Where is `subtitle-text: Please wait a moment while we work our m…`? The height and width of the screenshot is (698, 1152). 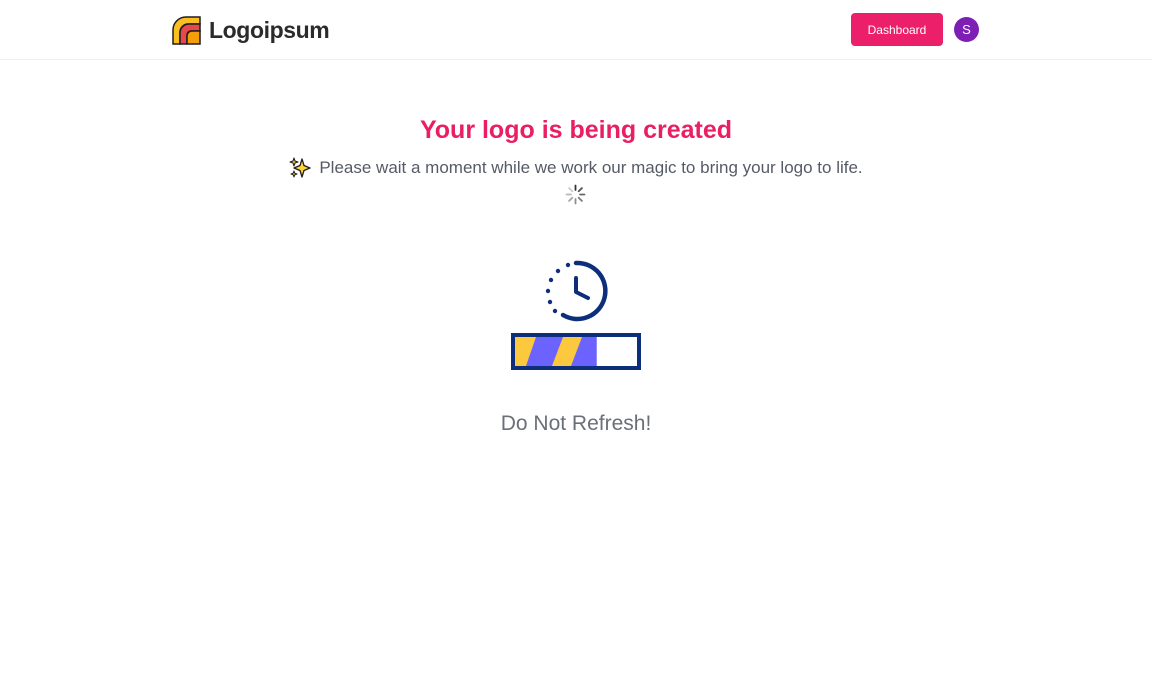 subtitle-text: Please wait a moment while we work our m… is located at coordinates (591, 167).